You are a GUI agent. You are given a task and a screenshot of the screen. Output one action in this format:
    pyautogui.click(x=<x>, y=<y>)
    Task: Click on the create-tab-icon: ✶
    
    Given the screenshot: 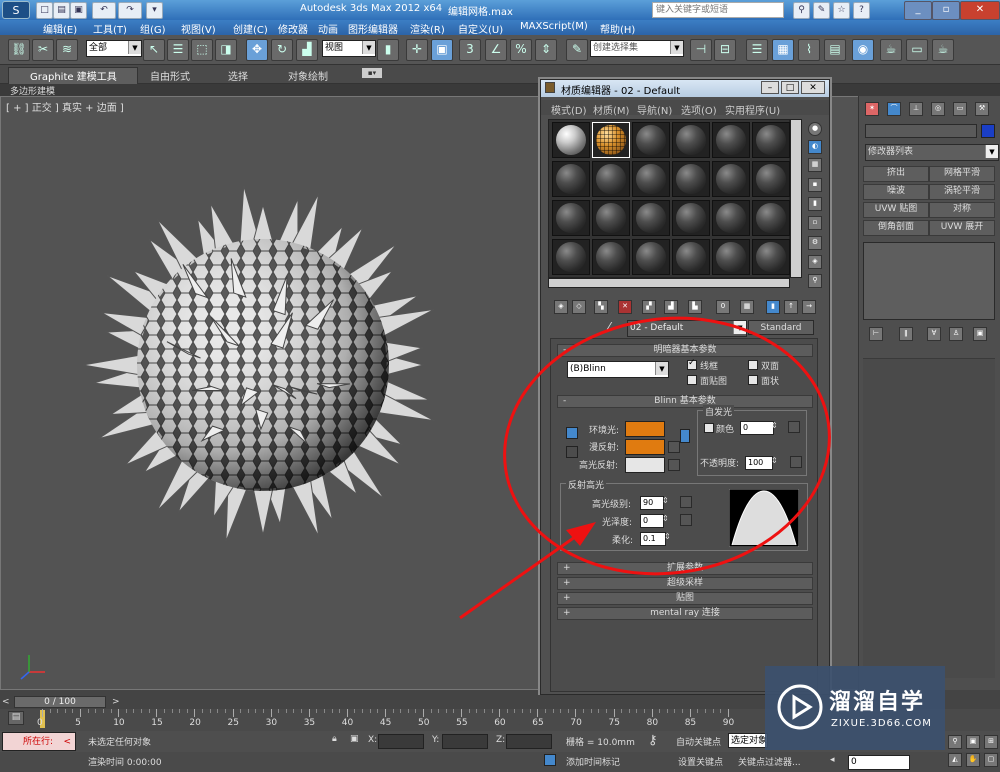 What is the action you would take?
    pyautogui.click(x=872, y=109)
    